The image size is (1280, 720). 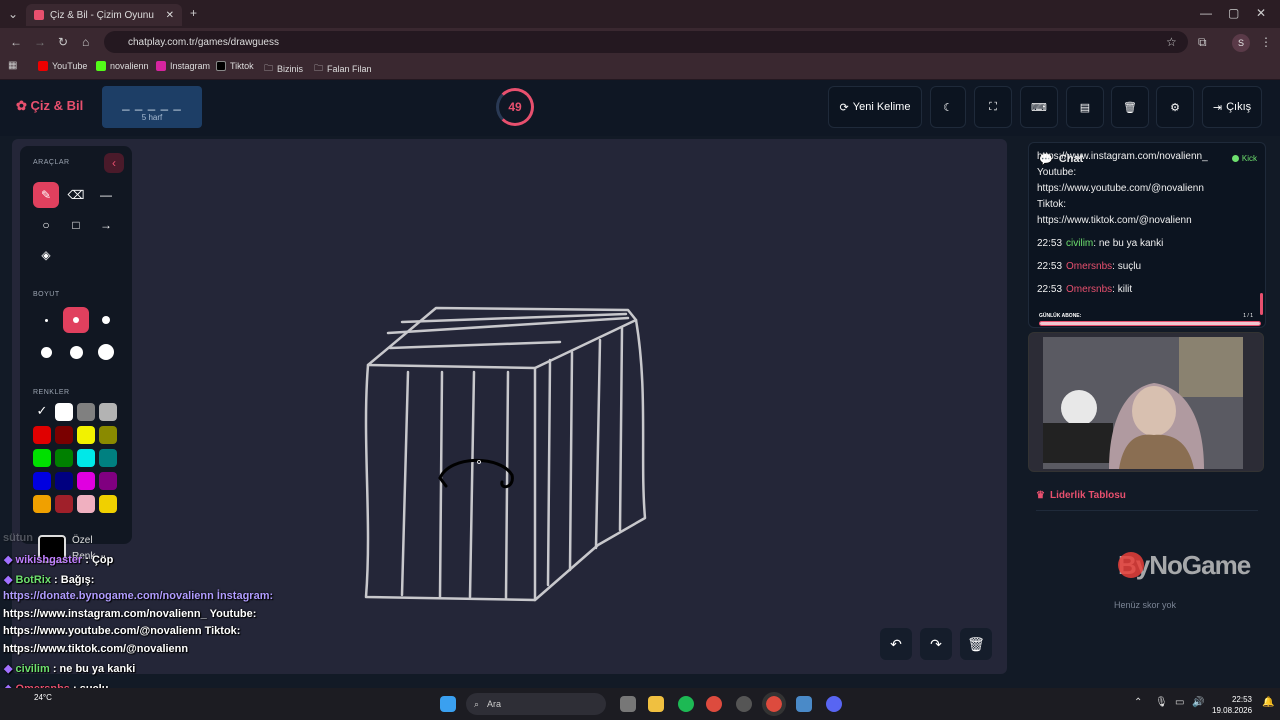 What do you see at coordinates (628, 704) in the screenshot?
I see `task-view-icon` at bounding box center [628, 704].